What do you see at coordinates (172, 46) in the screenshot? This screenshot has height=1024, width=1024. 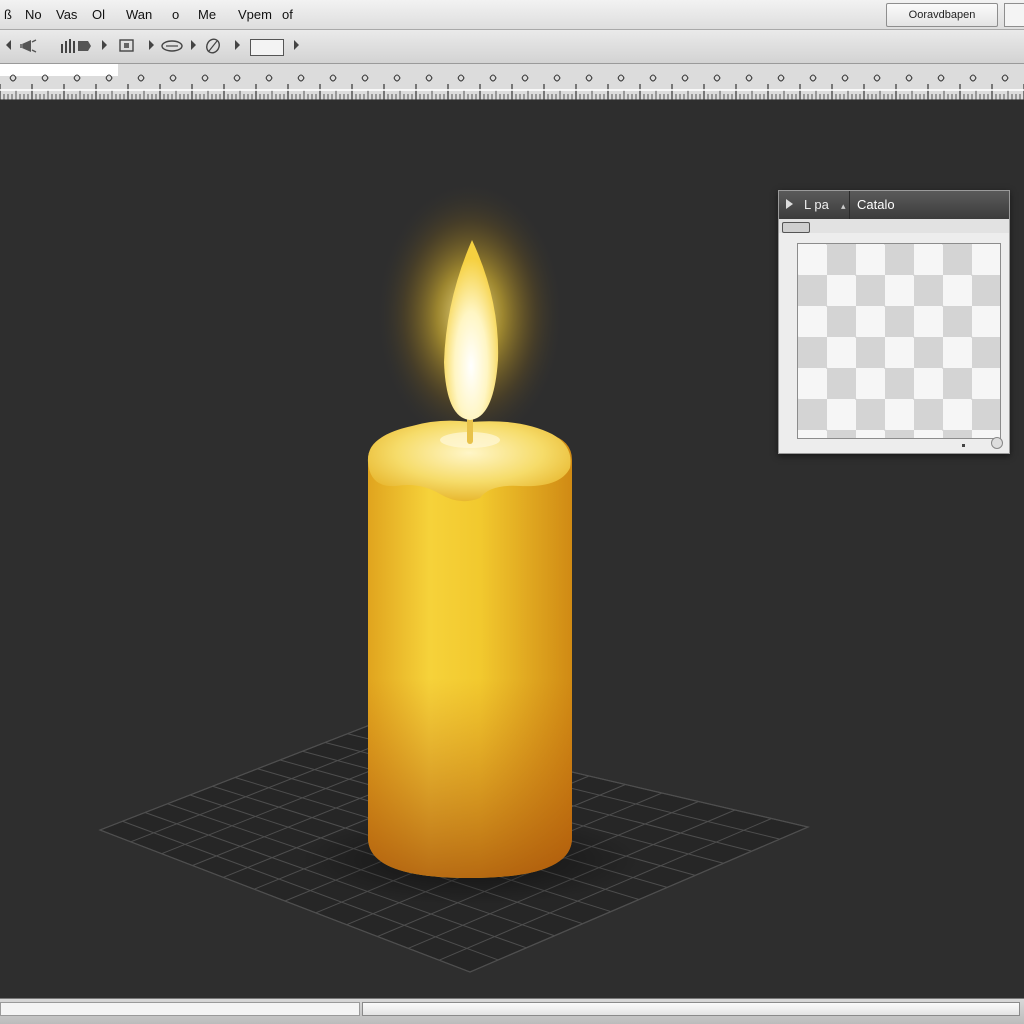 I see `lasso-icon` at bounding box center [172, 46].